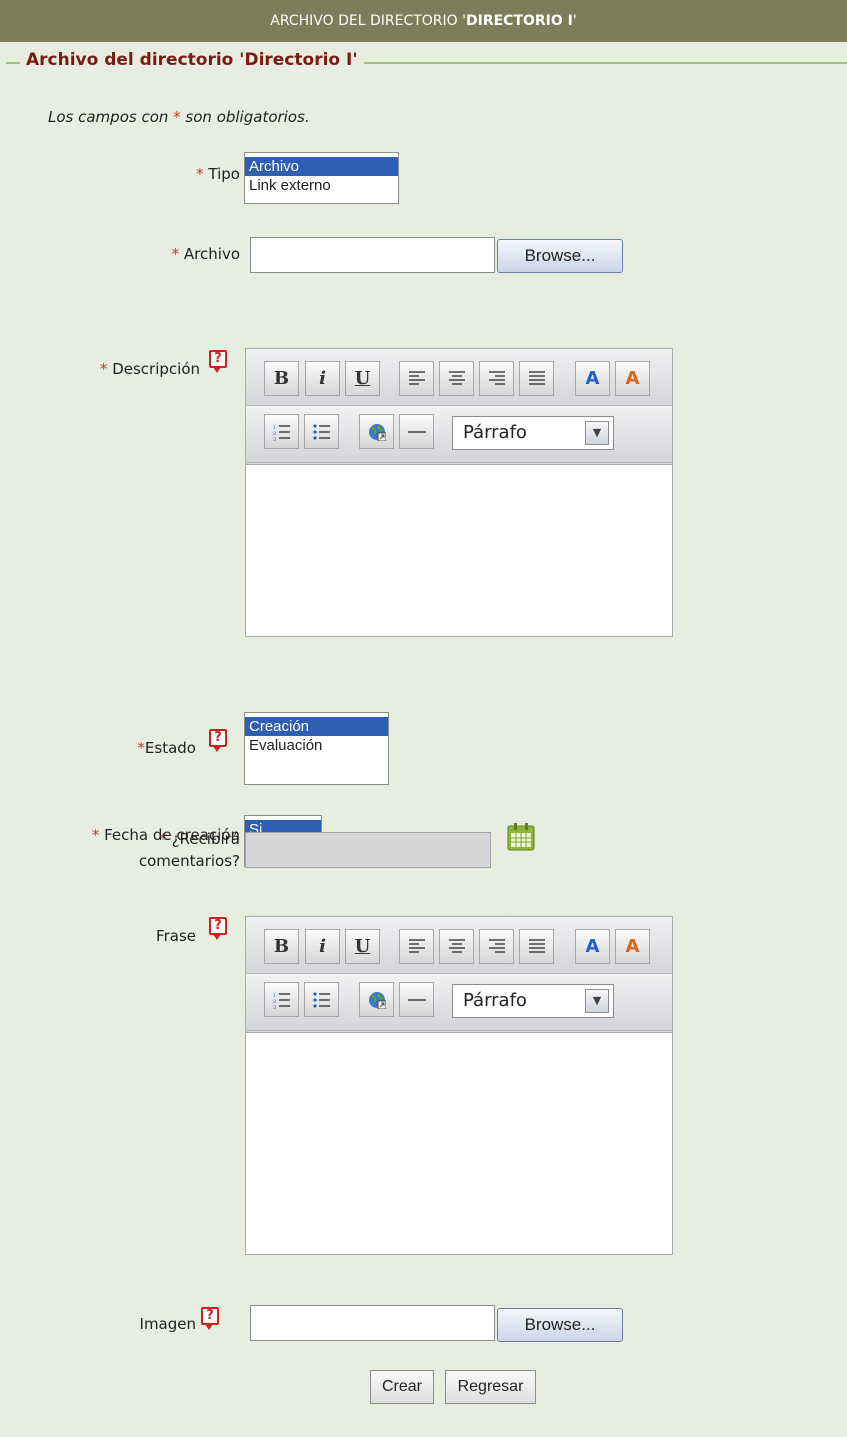 The image size is (847, 1437). I want to click on page-header: ARCHIVO DEL DIRECTORIO 'DIRECTORIO I', so click(423, 21).